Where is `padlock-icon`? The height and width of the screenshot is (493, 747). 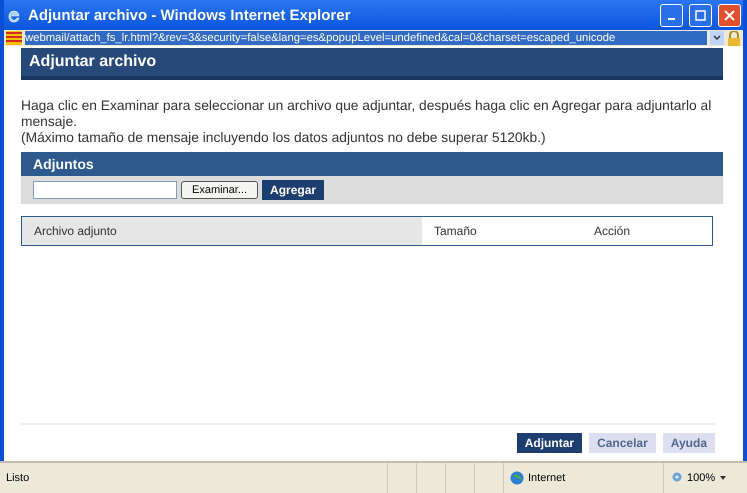
padlock-icon is located at coordinates (734, 38).